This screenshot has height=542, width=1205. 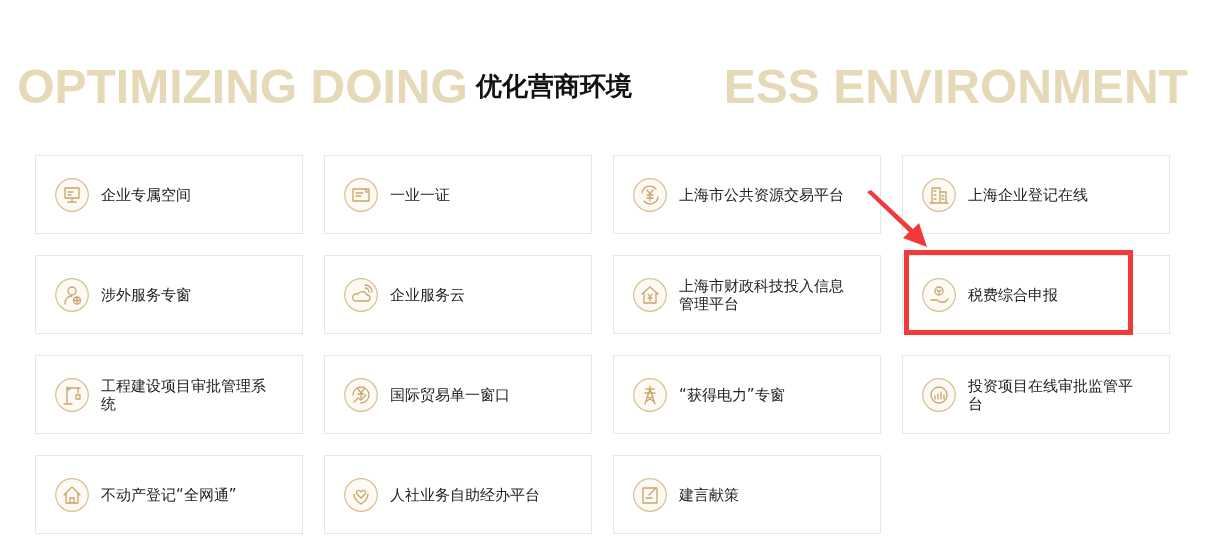 I want to click on background-heading: ESS ENVIRONMENT, so click(x=955, y=86).